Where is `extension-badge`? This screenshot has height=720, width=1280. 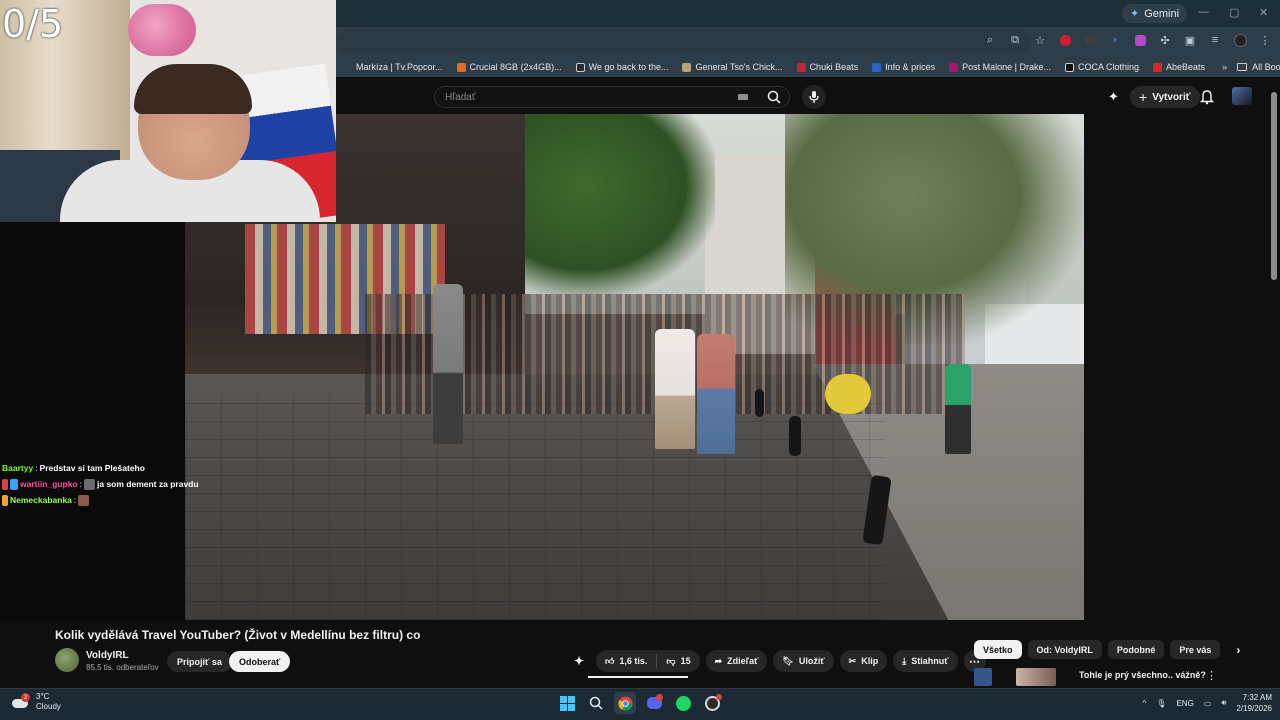
extension-badge is located at coordinates (1140, 40).